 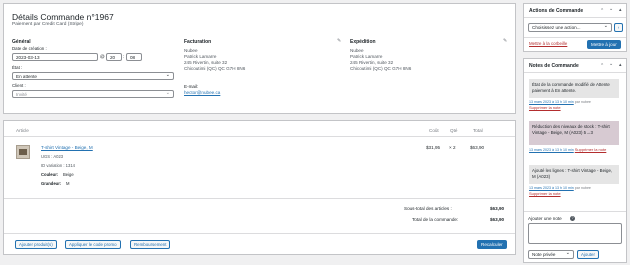 I want to click on order-total-value: $63,90, so click(x=497, y=219).